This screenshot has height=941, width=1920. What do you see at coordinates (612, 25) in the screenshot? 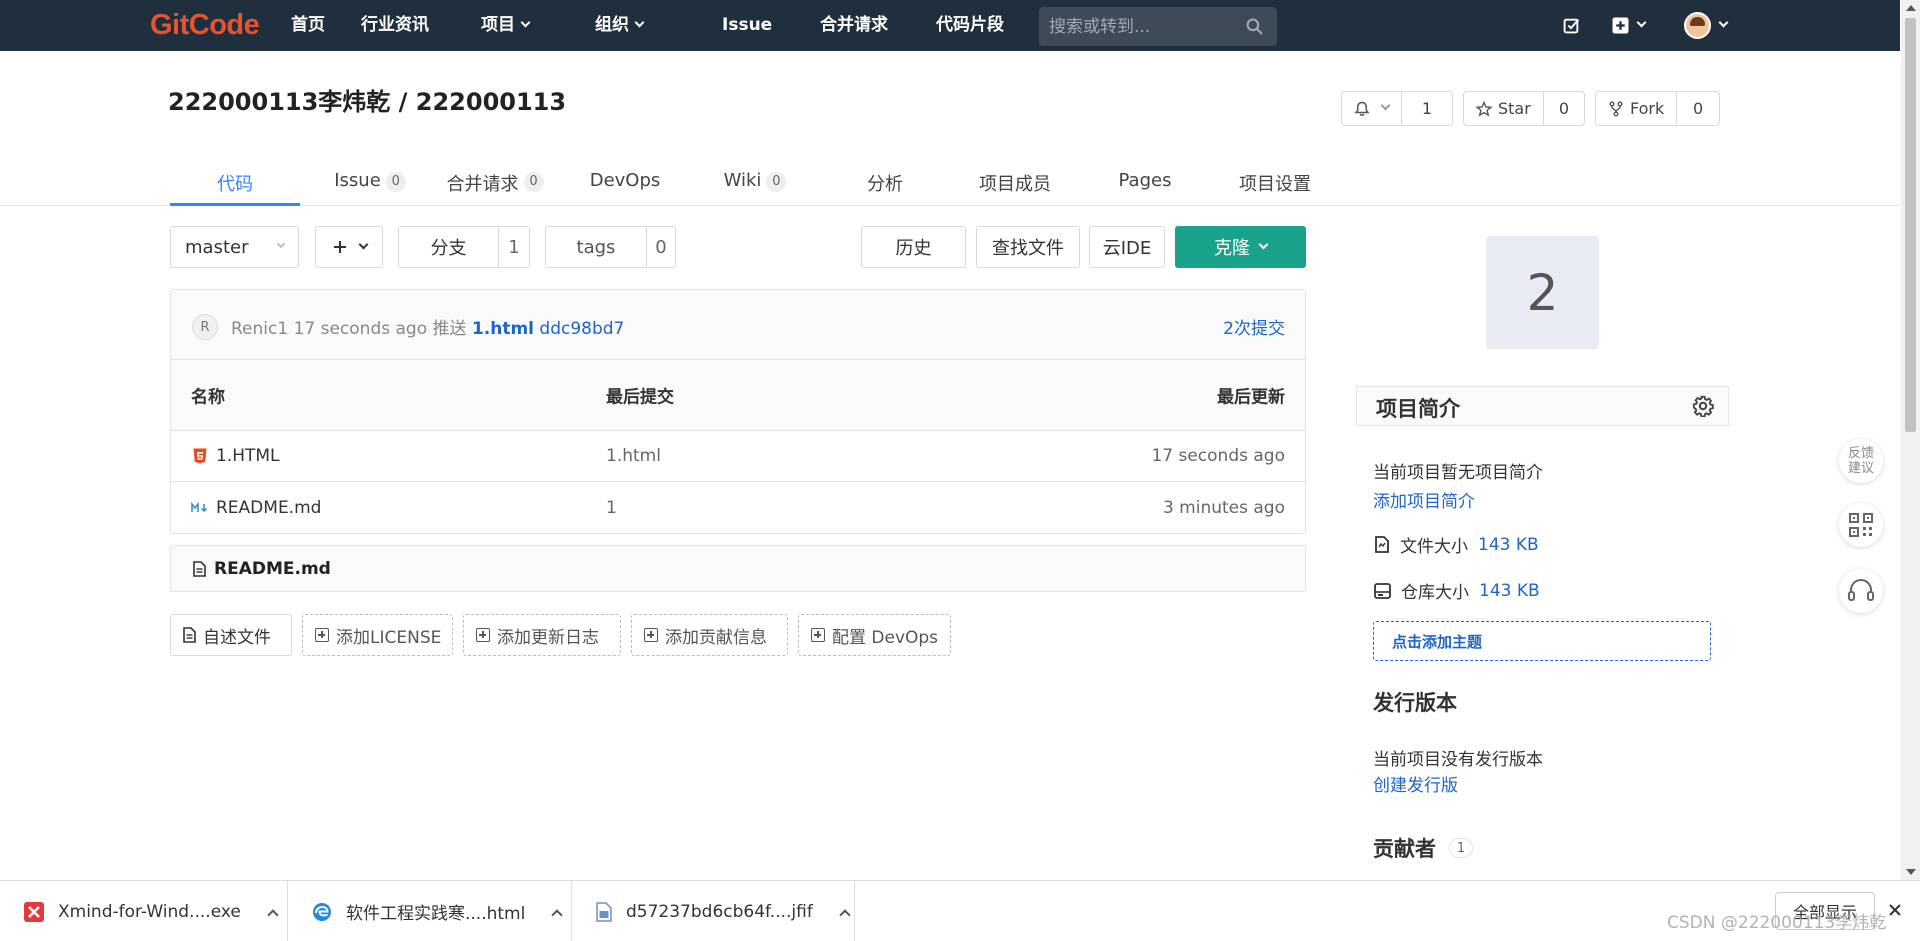
I see `nav-orgs-label: 组织` at bounding box center [612, 25].